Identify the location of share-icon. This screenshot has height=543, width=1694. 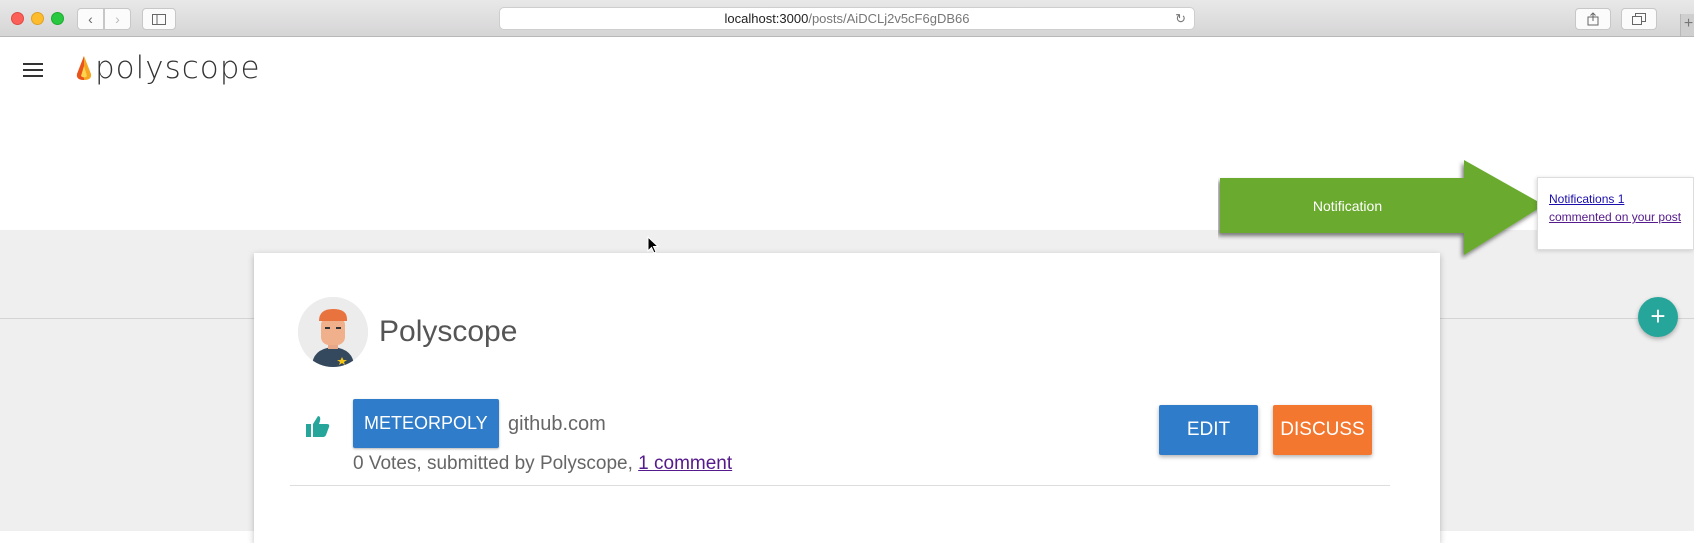
(1593, 19).